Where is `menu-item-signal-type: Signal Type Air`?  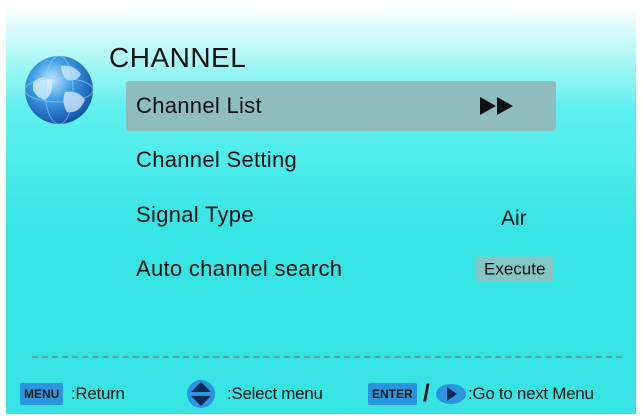
menu-item-signal-type: Signal Type Air is located at coordinates (341, 215).